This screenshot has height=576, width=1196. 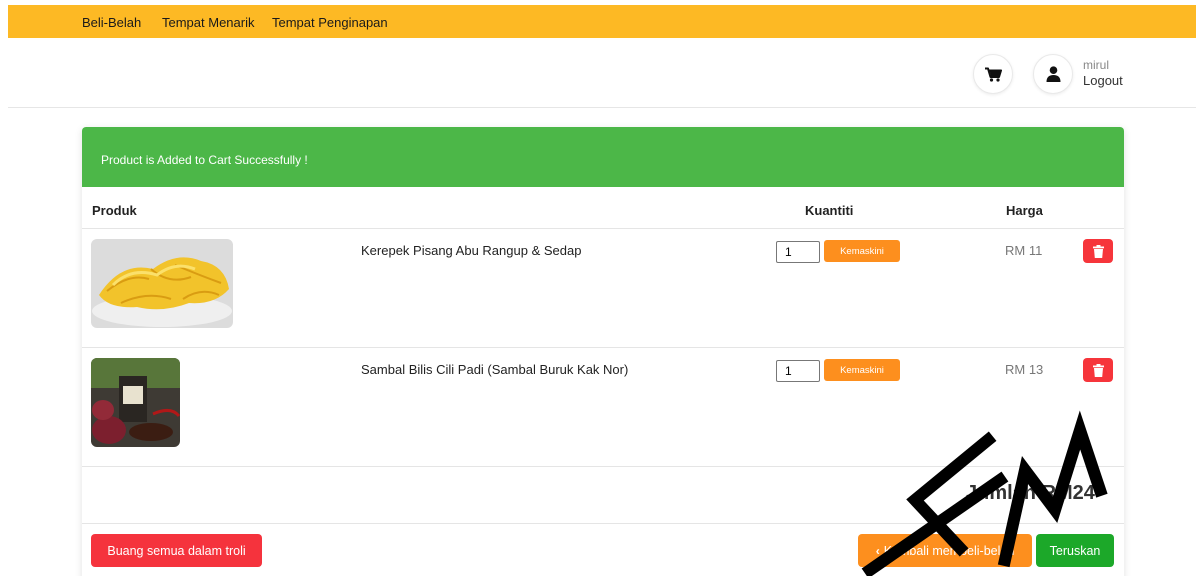 I want to click on product-image-sambal, so click(x=135, y=402).